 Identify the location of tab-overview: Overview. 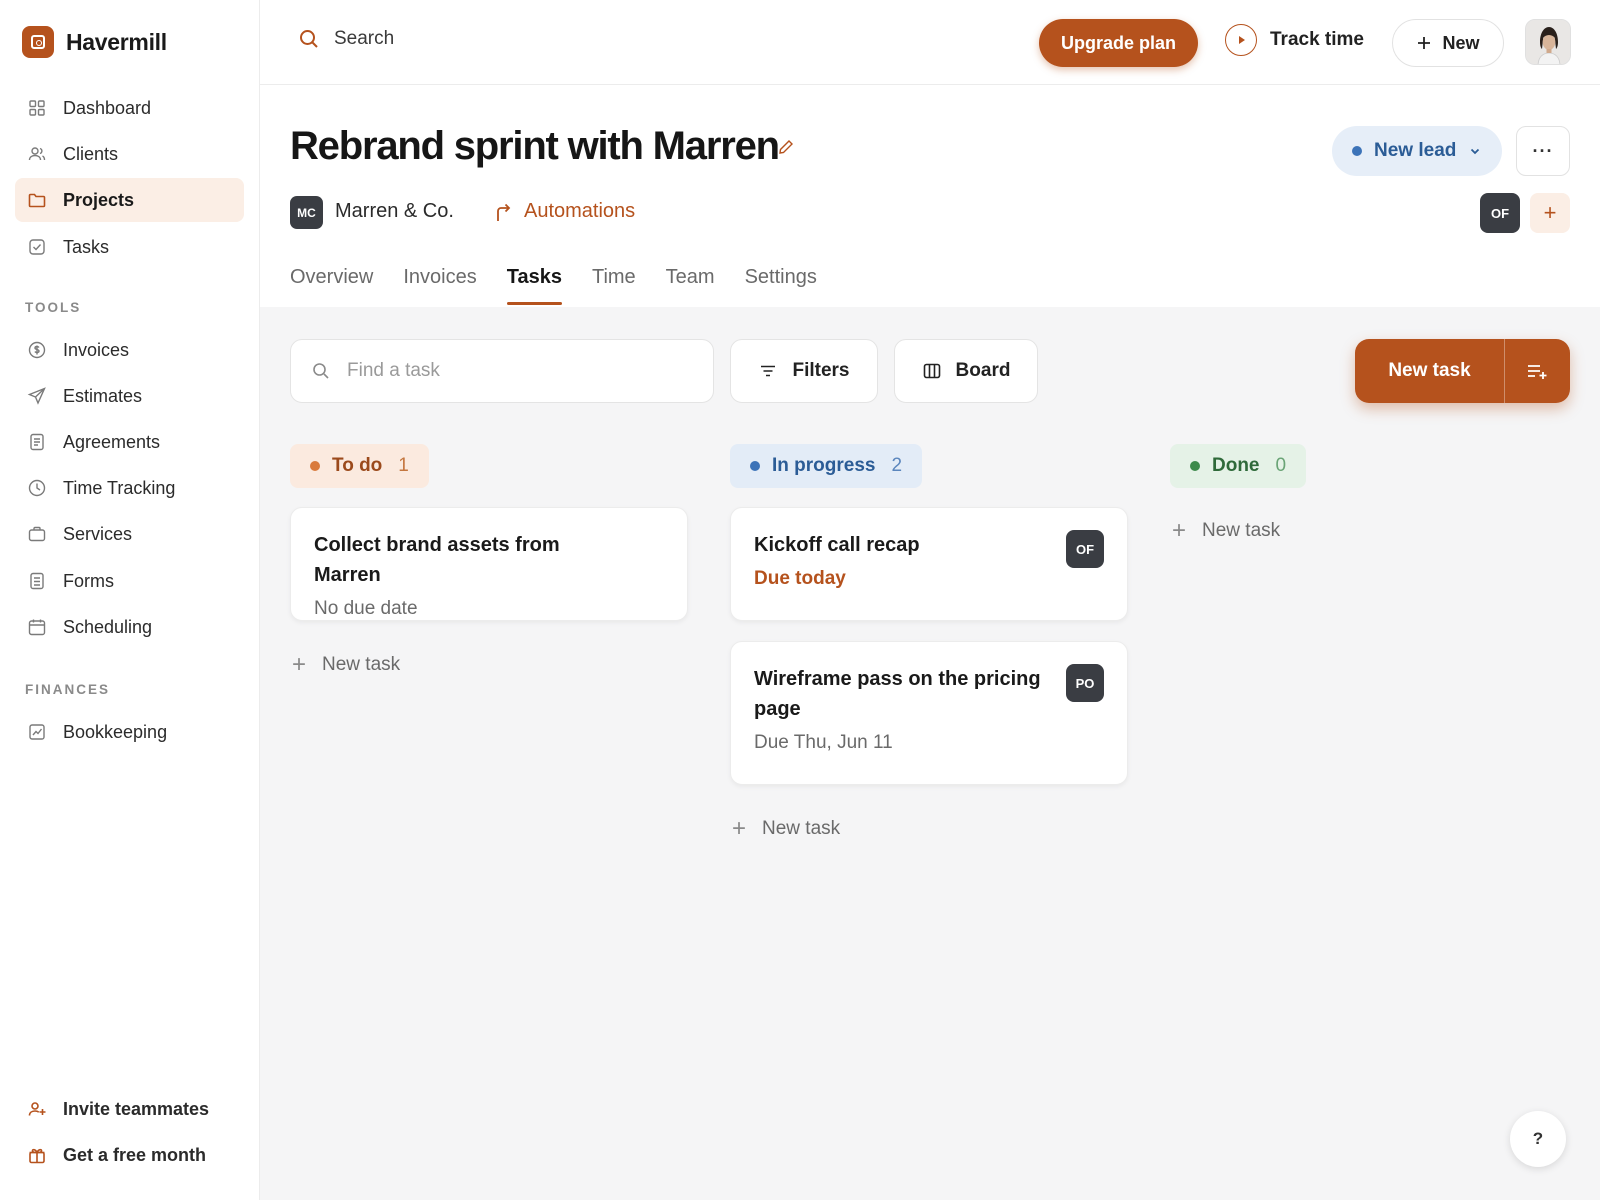
(331, 285).